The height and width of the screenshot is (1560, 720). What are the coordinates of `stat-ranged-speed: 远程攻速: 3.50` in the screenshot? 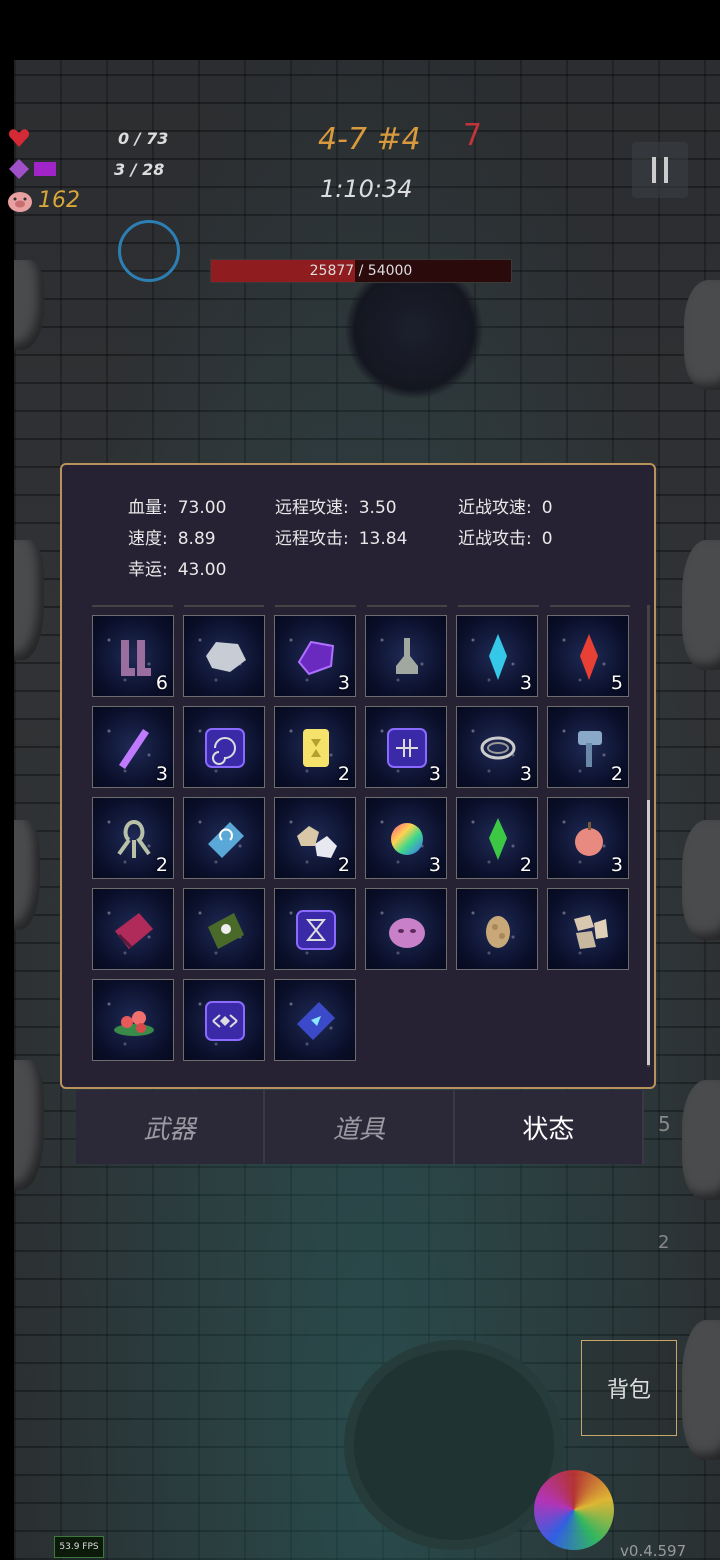 It's located at (336, 508).